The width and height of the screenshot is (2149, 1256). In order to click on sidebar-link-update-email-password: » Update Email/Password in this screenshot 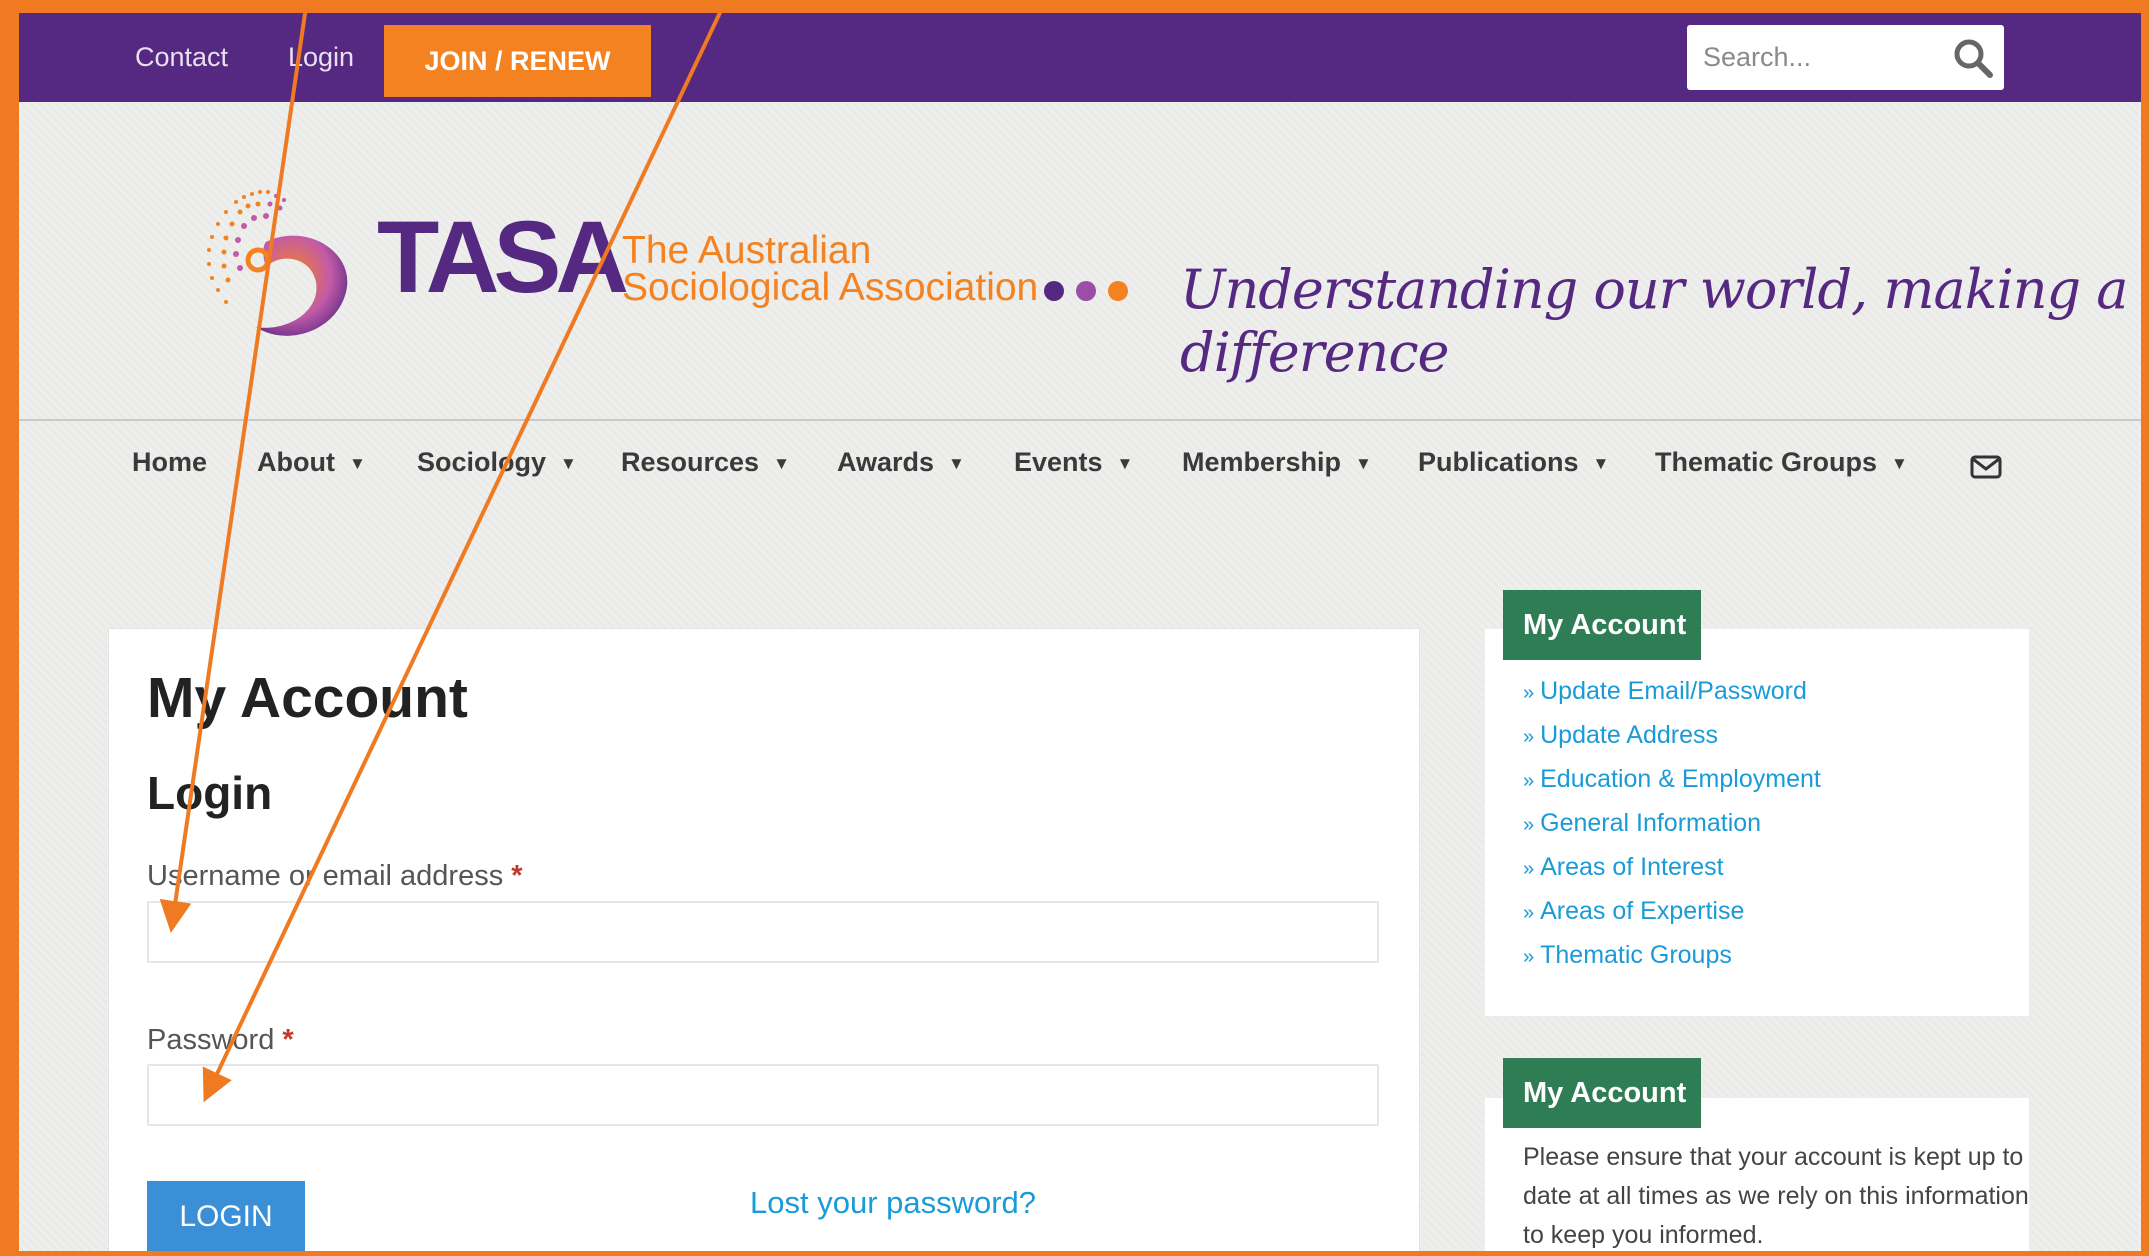, I will do `click(1665, 691)`.